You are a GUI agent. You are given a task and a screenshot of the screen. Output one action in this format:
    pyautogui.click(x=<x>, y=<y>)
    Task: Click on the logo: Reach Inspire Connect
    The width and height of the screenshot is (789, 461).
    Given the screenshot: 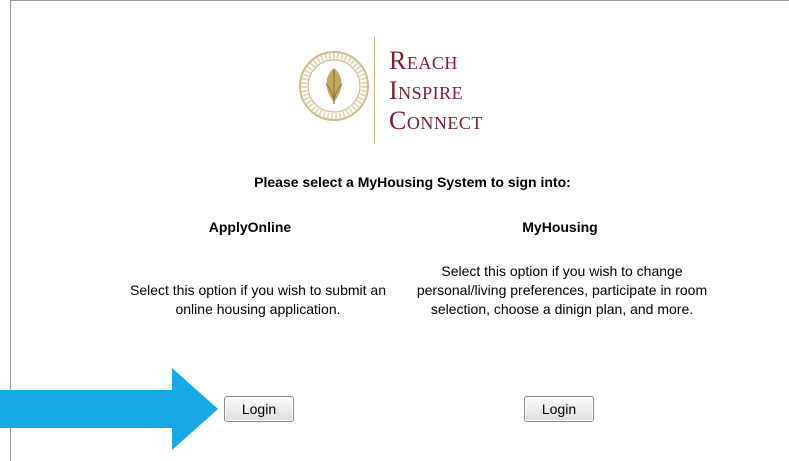 What is the action you would take?
    pyautogui.click(x=413, y=90)
    